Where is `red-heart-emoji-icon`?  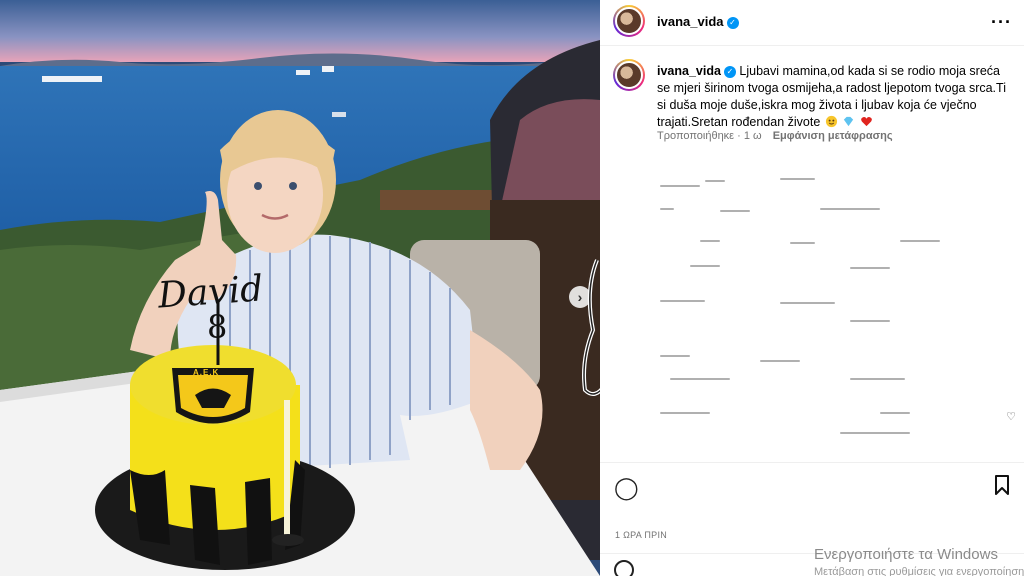 red-heart-emoji-icon is located at coordinates (866, 122).